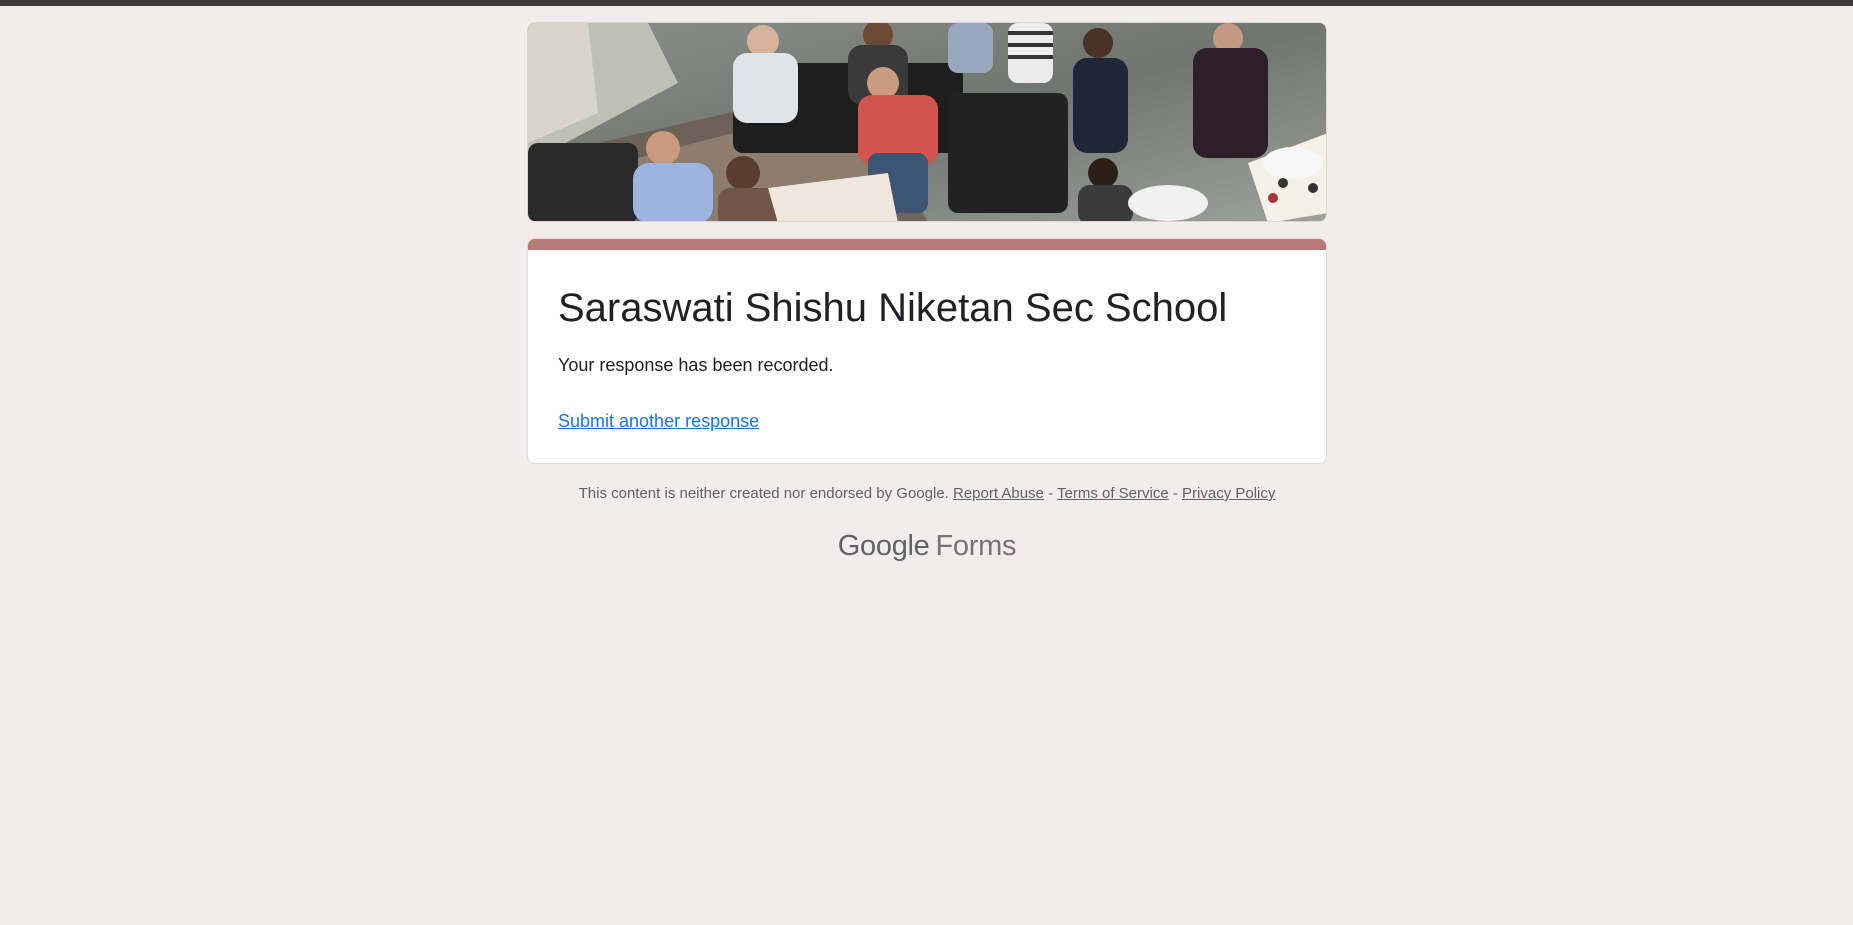  What do you see at coordinates (1228, 493) in the screenshot?
I see `privacy-policy-link: Privacy Policy` at bounding box center [1228, 493].